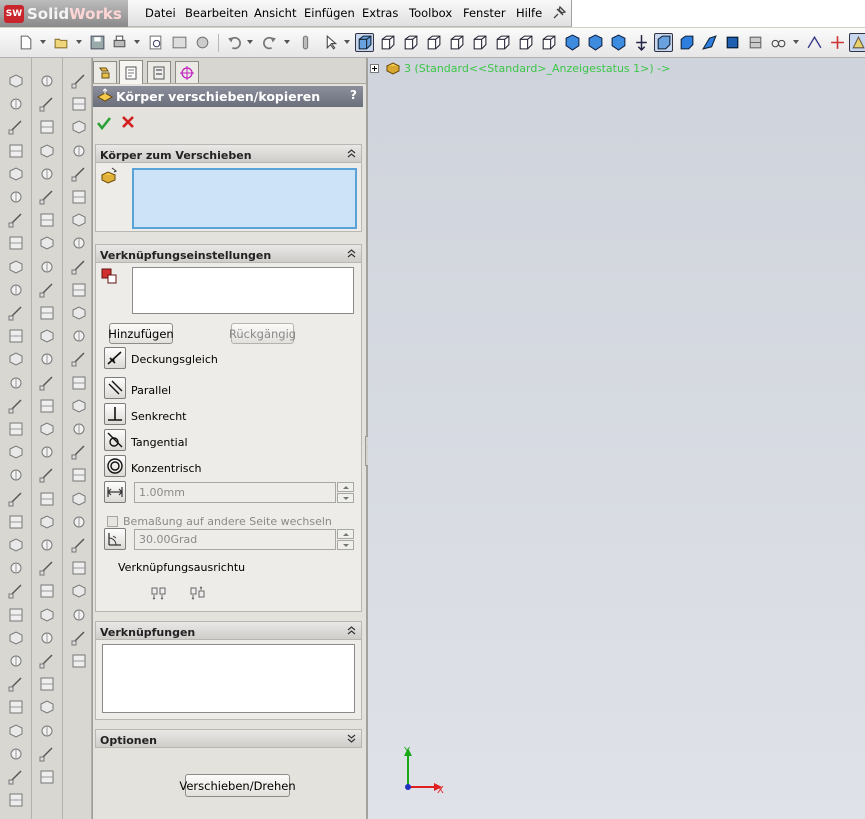  Describe the element at coordinates (16, 429) in the screenshot. I see `move-body-icon` at that location.